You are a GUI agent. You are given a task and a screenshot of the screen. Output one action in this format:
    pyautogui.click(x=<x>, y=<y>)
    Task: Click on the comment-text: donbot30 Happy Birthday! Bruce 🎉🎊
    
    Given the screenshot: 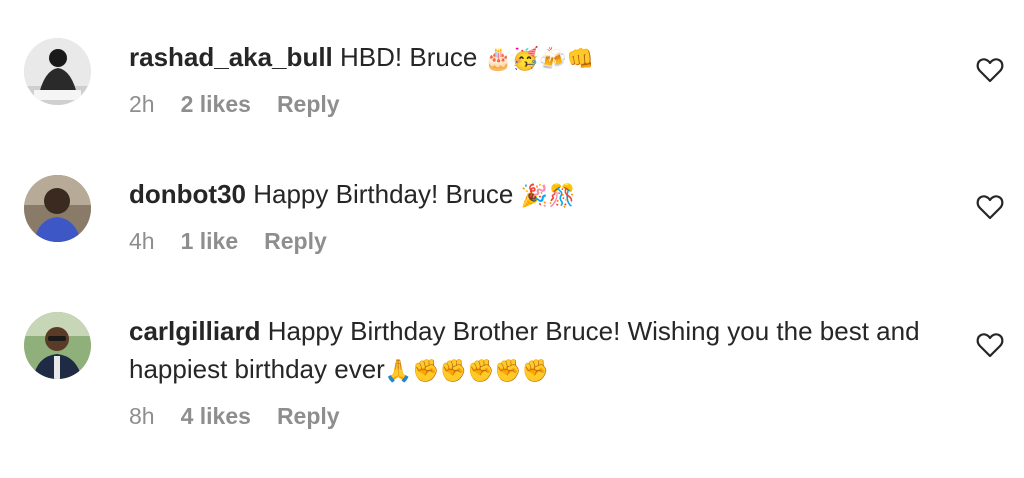 What is the action you would take?
    pyautogui.click(x=534, y=195)
    